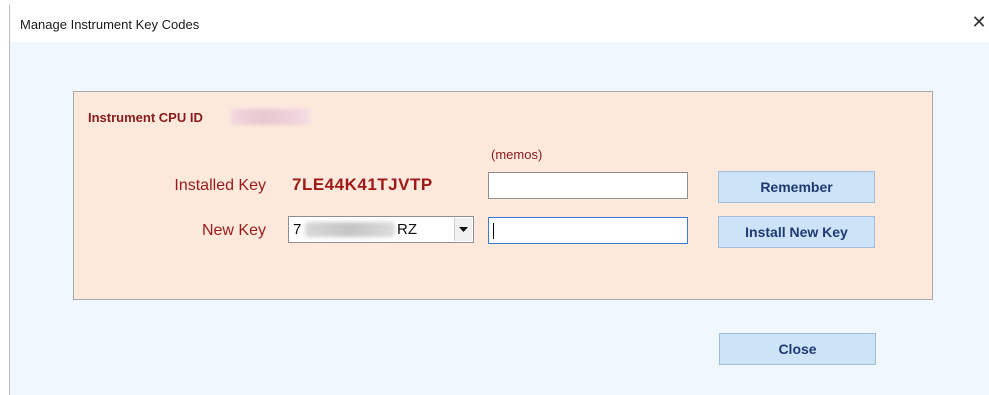  What do you see at coordinates (499, 23) in the screenshot?
I see `title-bar: Manage Instrument Key Codes` at bounding box center [499, 23].